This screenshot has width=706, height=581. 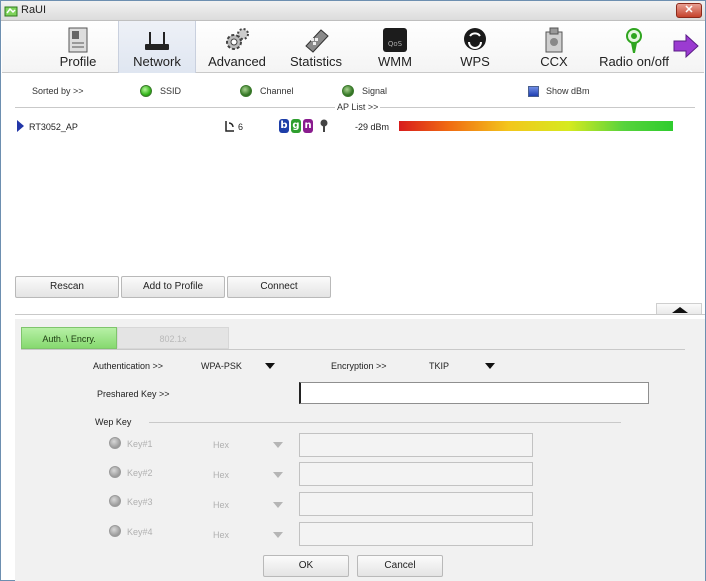 What do you see at coordinates (634, 61) in the screenshot?
I see `toolbar-label: Radio on/off` at bounding box center [634, 61].